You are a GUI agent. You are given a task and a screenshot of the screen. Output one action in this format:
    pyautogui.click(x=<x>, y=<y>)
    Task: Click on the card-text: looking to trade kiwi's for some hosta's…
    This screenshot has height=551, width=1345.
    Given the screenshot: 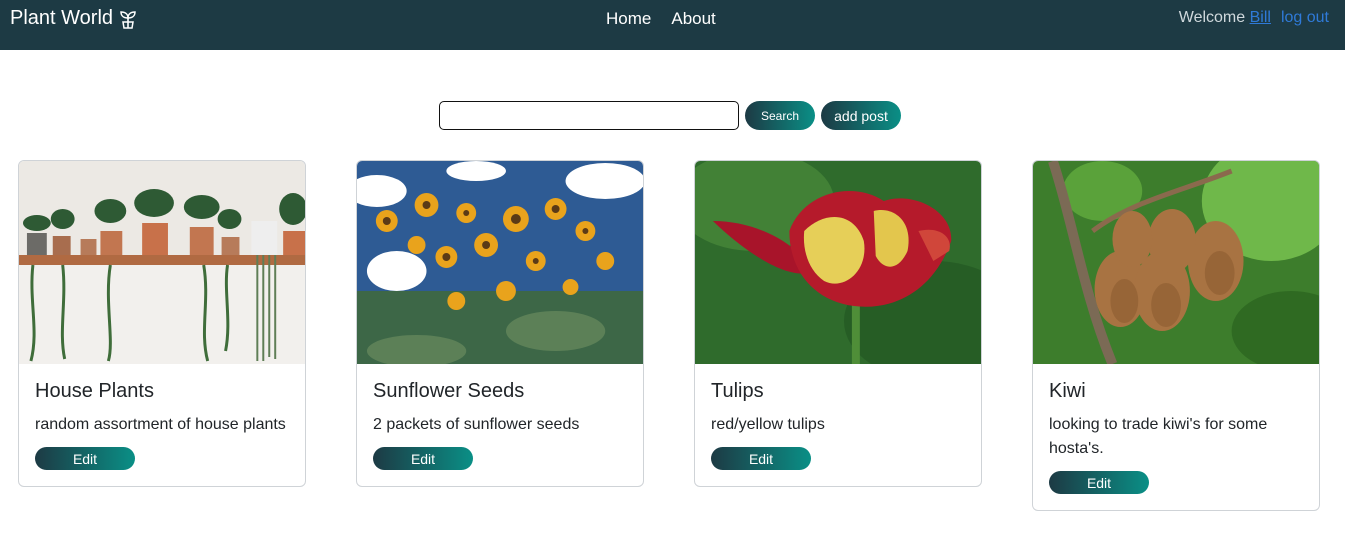 What is the action you would take?
    pyautogui.click(x=1158, y=436)
    